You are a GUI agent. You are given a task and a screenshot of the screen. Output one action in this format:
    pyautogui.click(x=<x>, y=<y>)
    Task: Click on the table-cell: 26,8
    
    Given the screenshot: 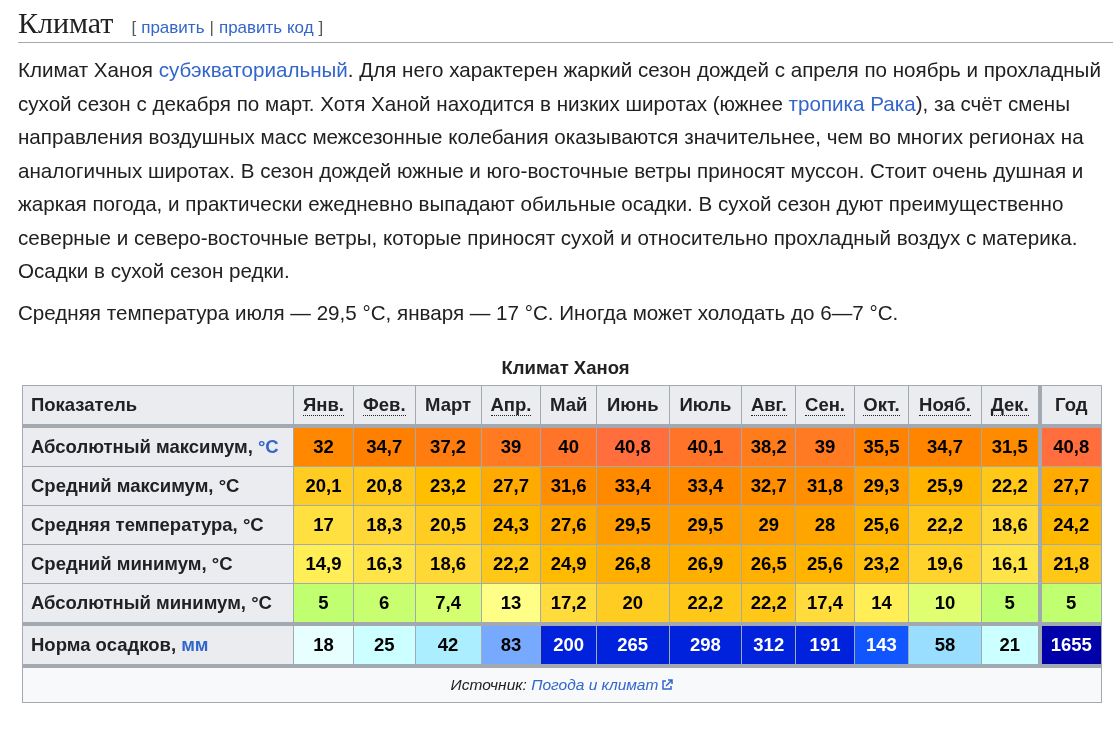 What is the action you would take?
    pyautogui.click(x=633, y=564)
    